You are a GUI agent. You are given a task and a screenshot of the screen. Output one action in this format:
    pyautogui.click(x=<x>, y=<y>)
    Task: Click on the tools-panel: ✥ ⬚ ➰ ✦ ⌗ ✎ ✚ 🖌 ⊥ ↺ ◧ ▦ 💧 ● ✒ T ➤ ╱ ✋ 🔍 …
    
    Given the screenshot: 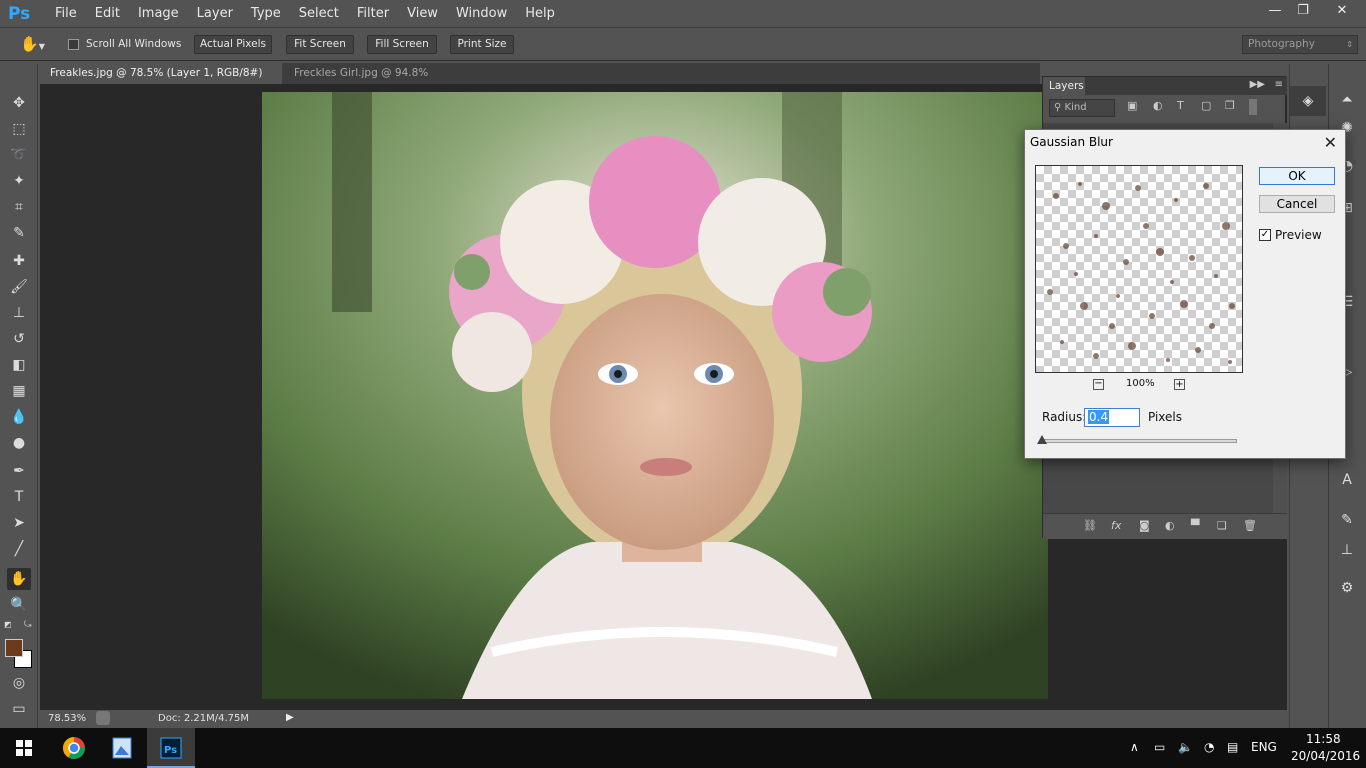 What is the action you would take?
    pyautogui.click(x=19, y=396)
    